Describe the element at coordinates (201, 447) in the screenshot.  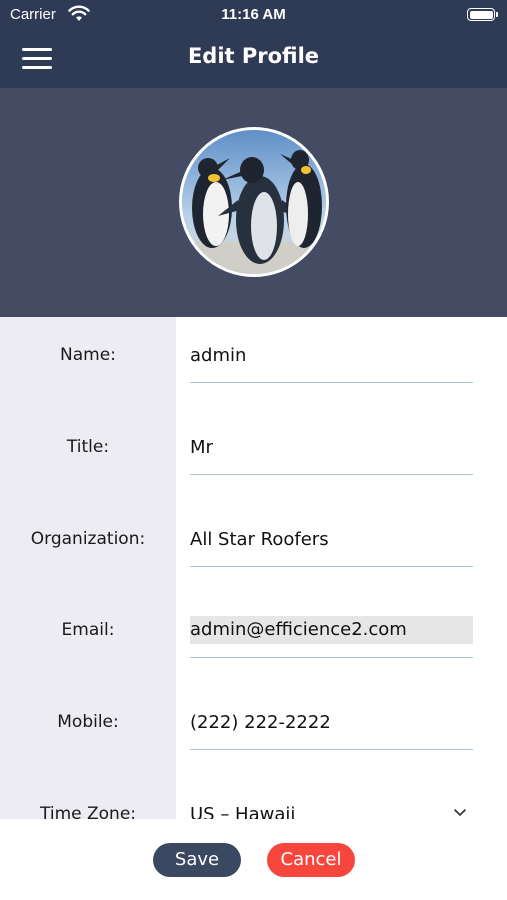
I see `title-value: Mr` at that location.